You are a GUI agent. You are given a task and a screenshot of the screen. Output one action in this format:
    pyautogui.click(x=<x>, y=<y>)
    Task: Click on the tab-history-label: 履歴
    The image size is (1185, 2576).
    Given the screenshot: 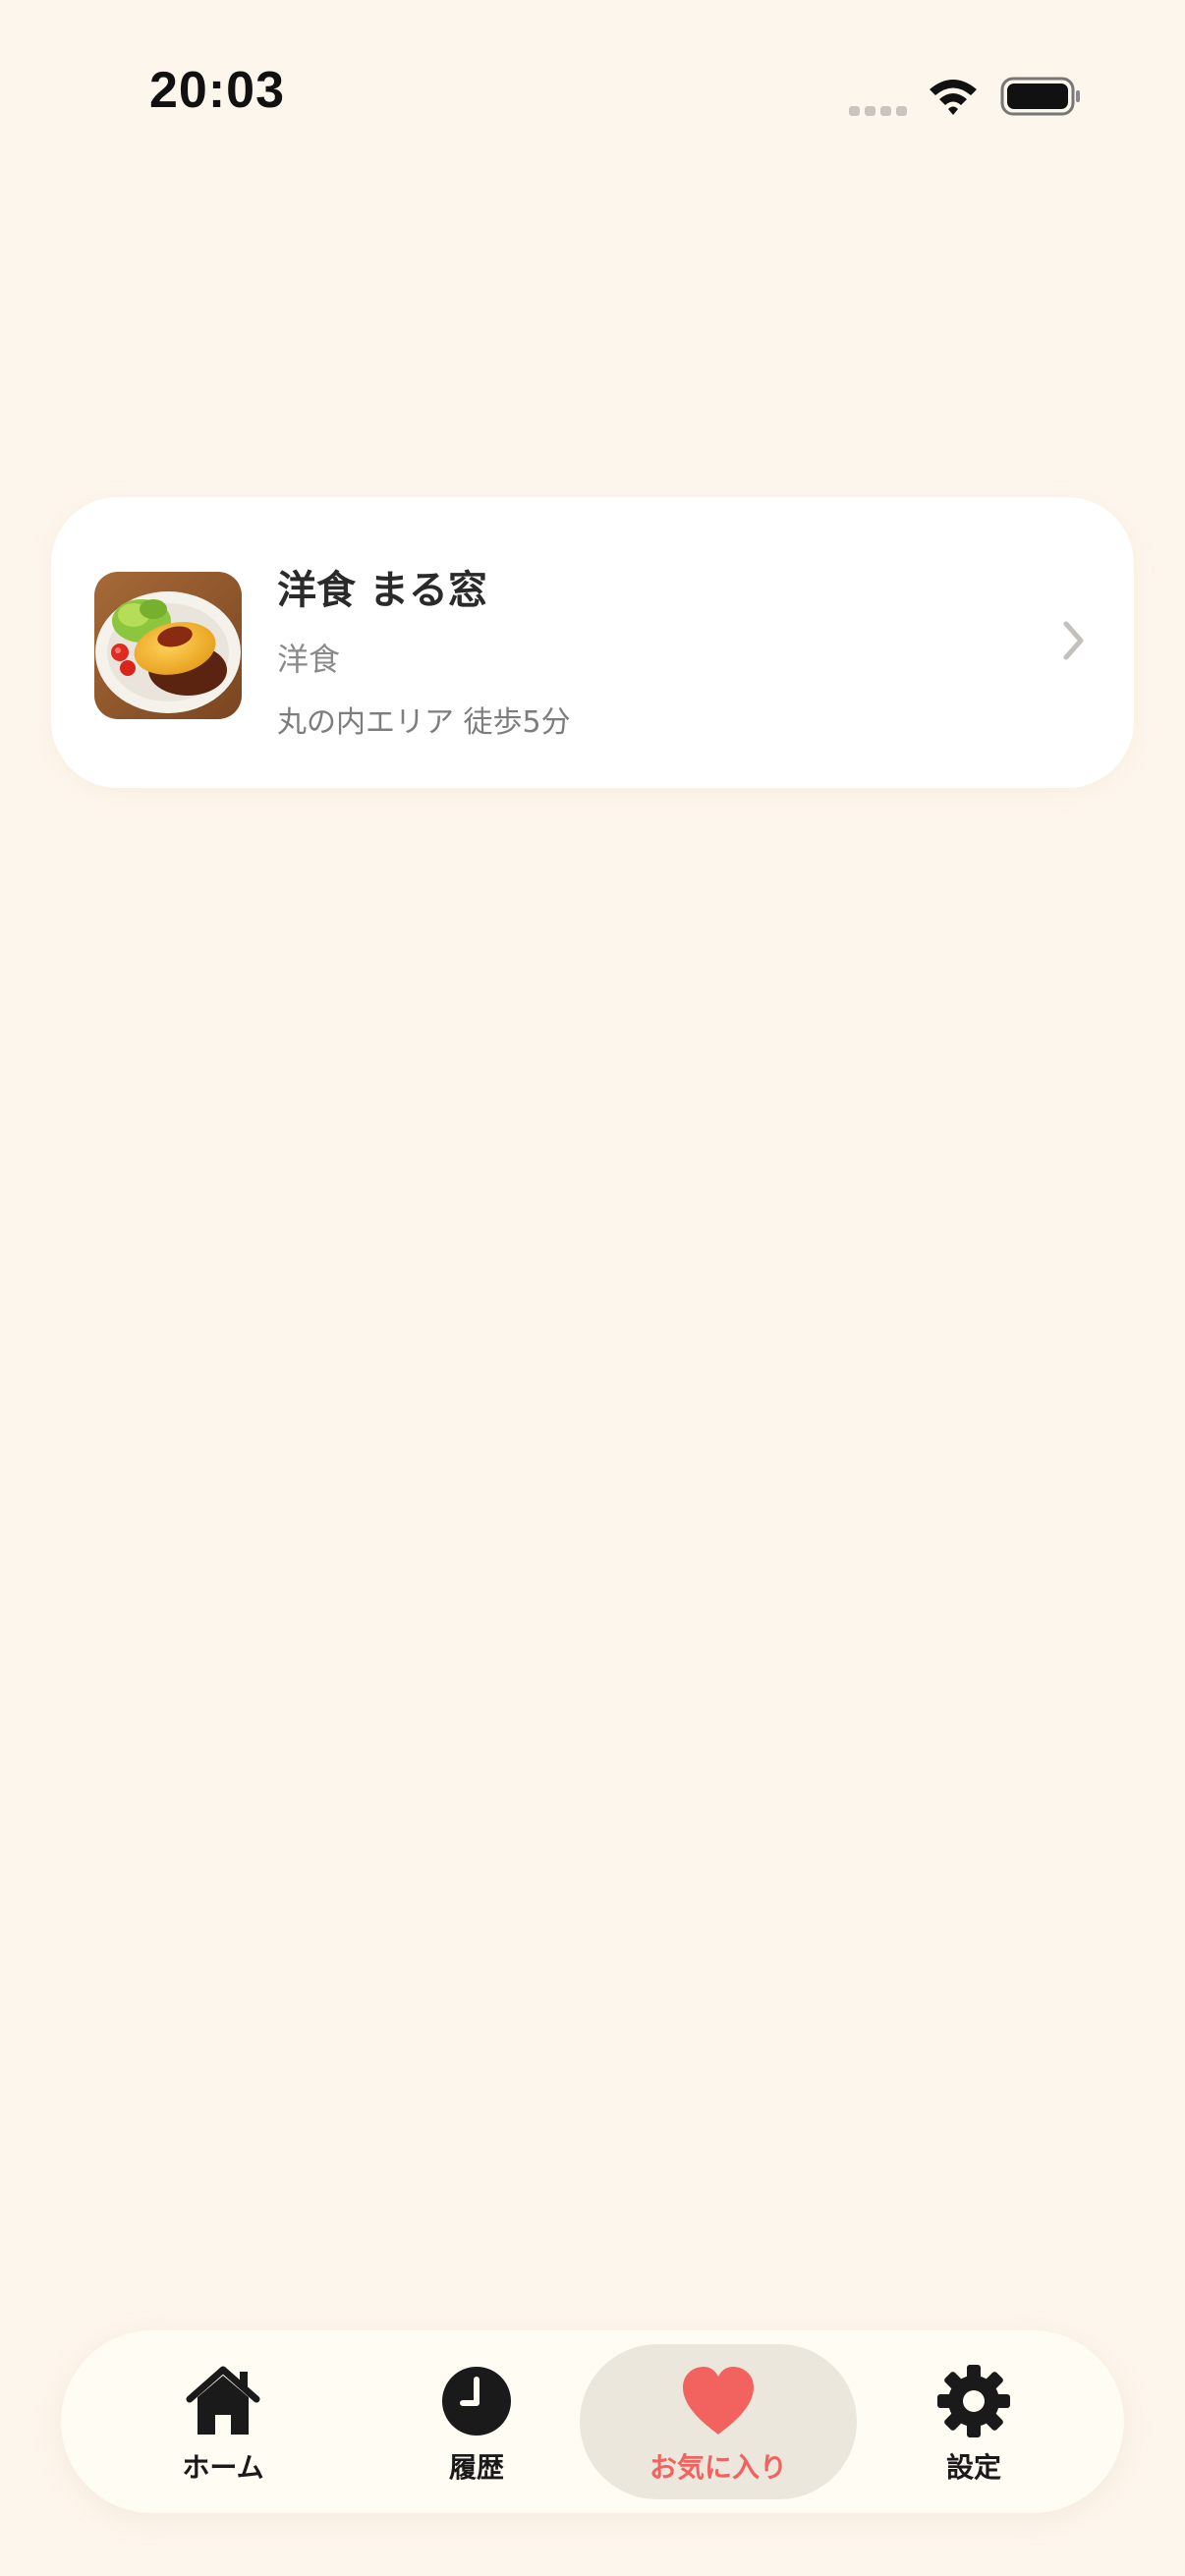 What is the action you would take?
    pyautogui.click(x=476, y=2467)
    